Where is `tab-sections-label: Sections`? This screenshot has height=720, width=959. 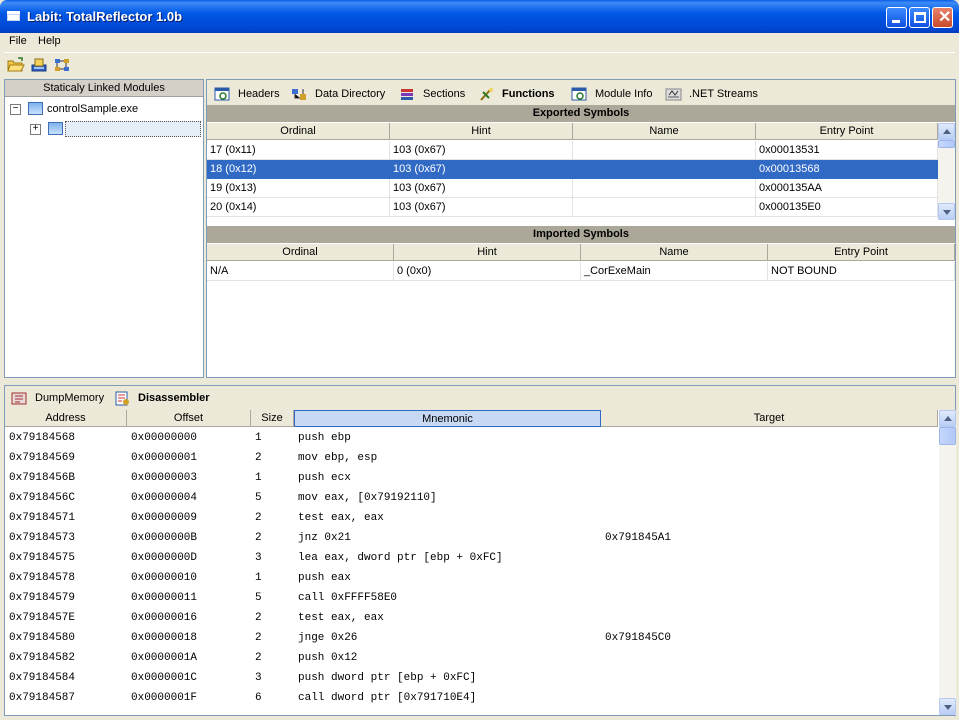
tab-sections-label: Sections is located at coordinates (444, 94).